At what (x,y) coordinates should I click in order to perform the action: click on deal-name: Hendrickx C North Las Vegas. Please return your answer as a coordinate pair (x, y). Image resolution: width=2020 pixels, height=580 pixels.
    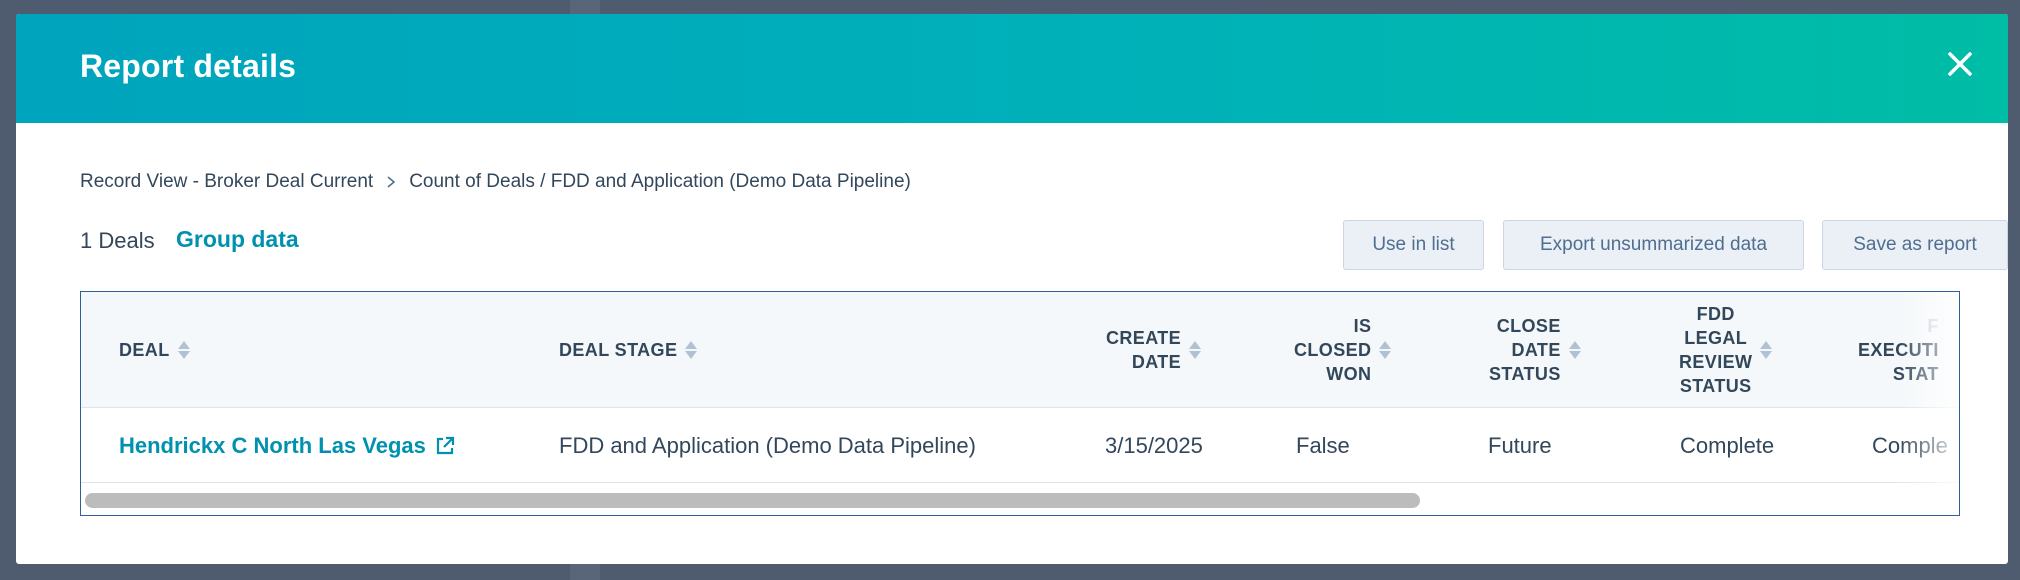
    Looking at the image, I should click on (272, 445).